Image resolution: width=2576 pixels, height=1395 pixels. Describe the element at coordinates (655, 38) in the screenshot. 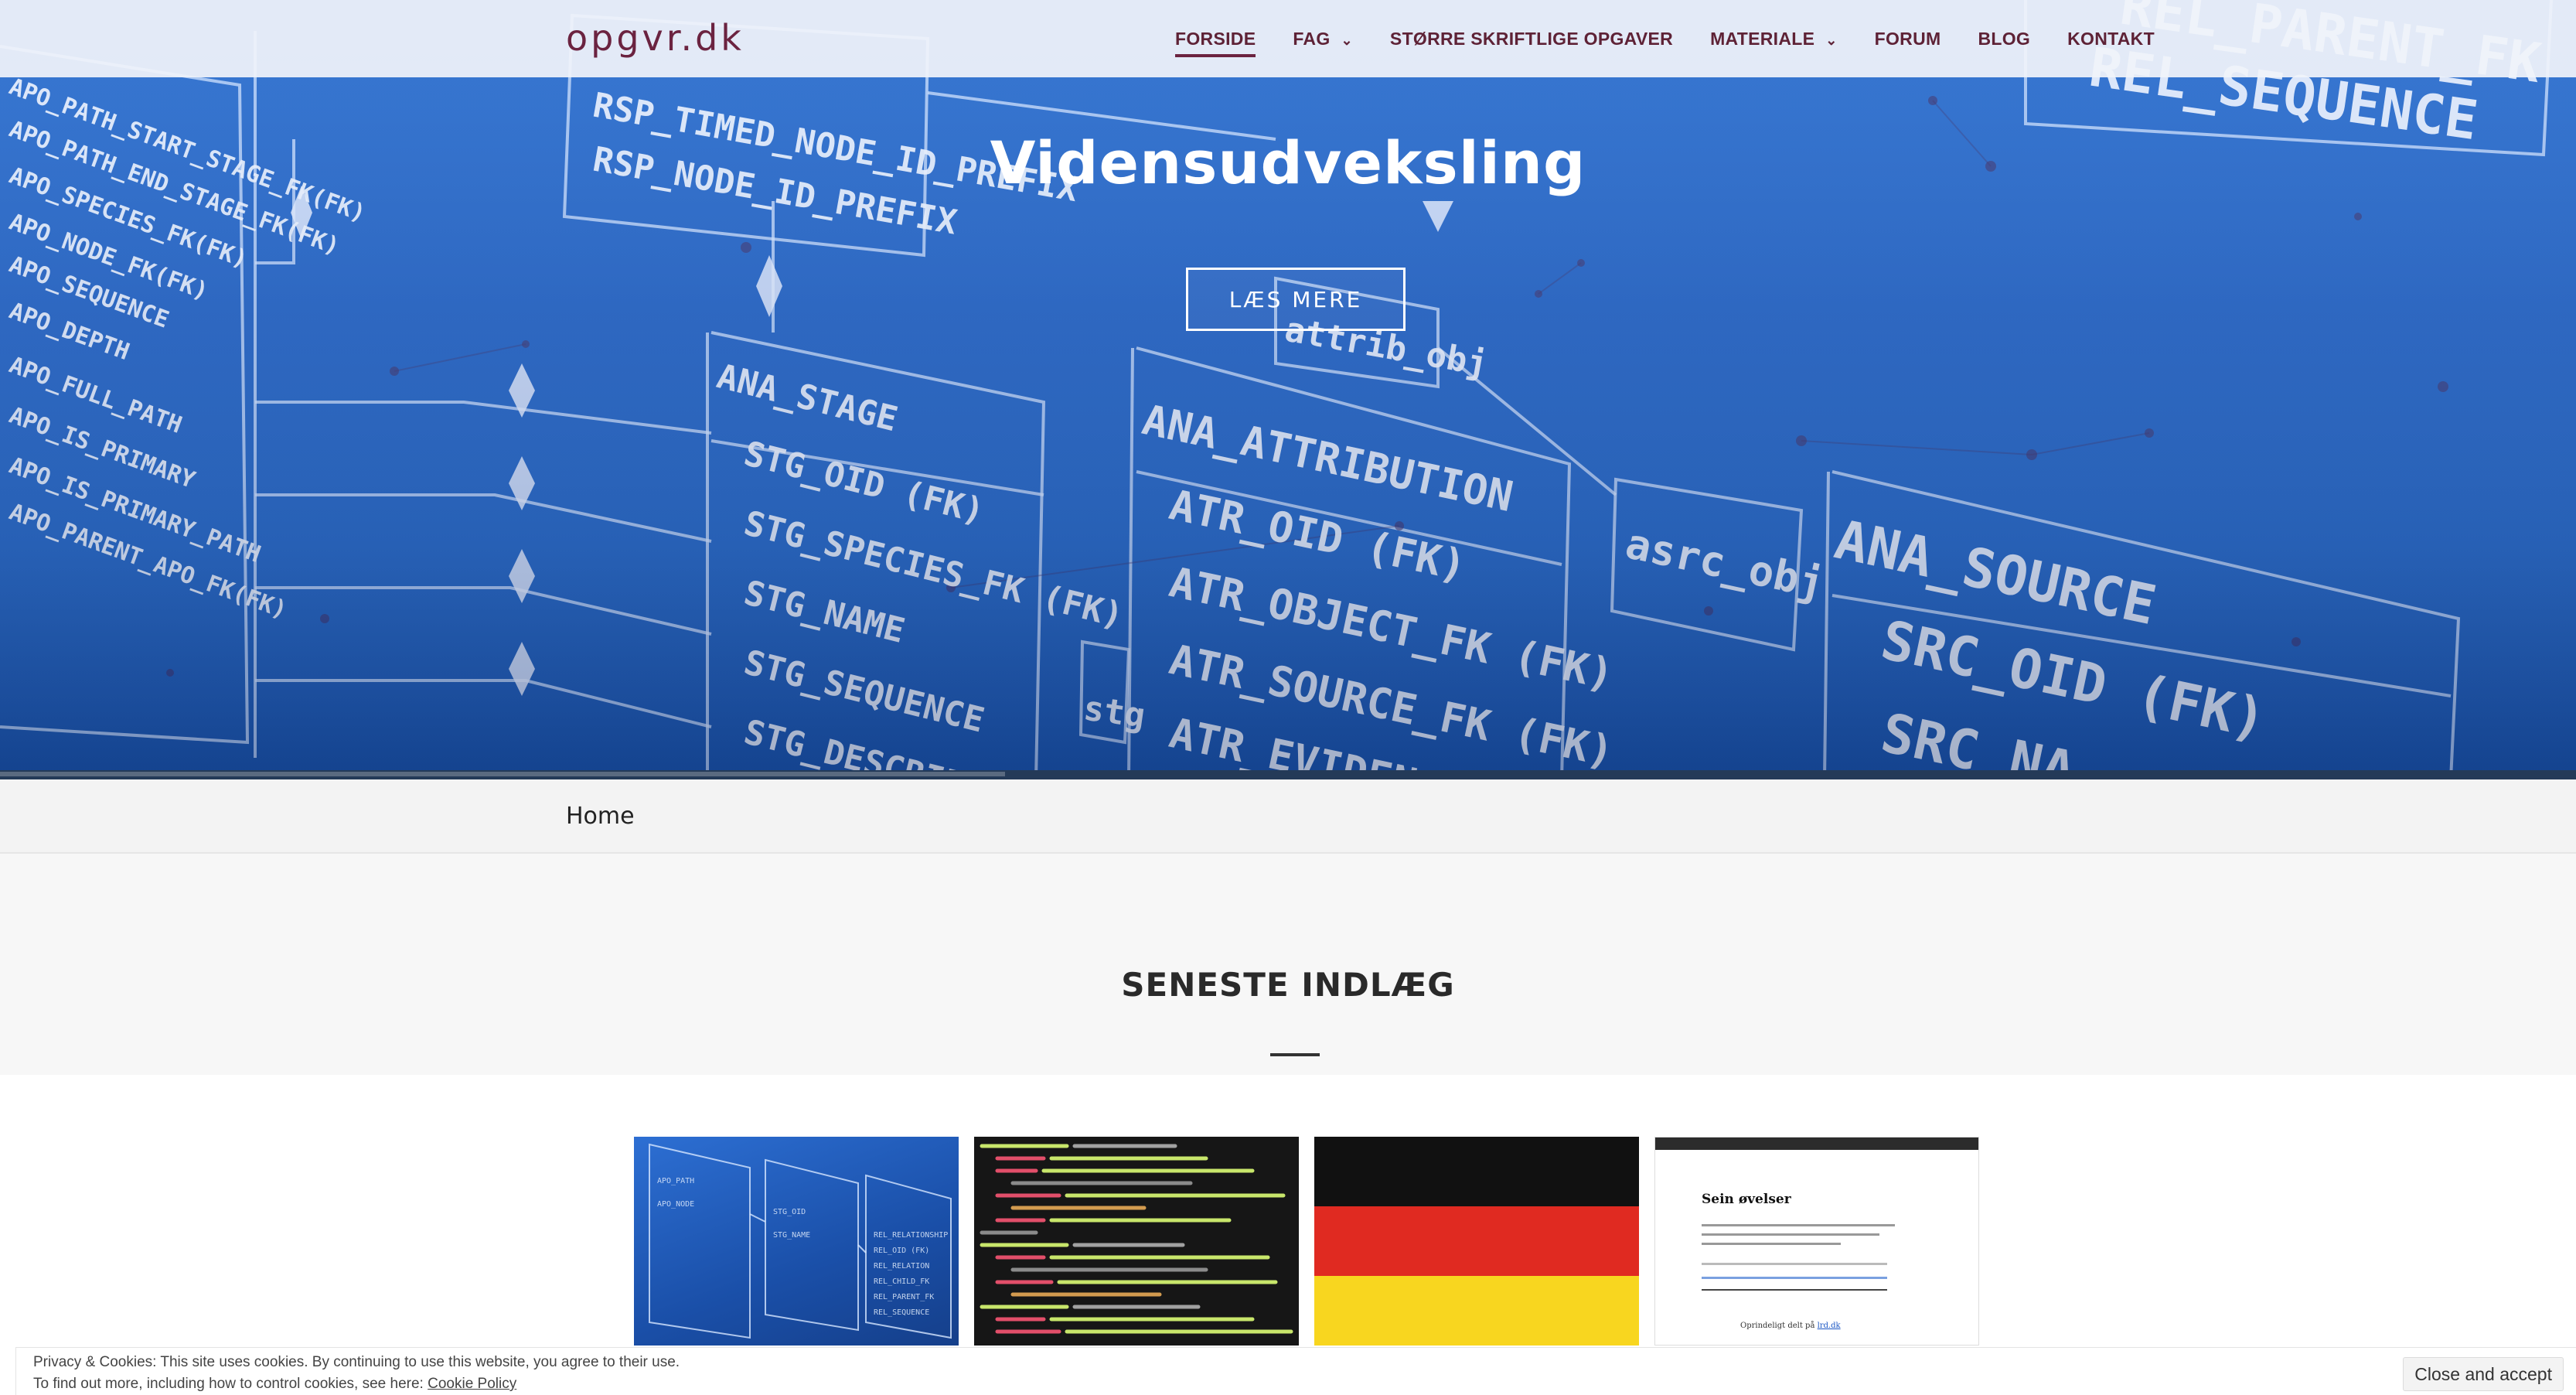

I see `site-logo-title: opgvr.dk` at that location.